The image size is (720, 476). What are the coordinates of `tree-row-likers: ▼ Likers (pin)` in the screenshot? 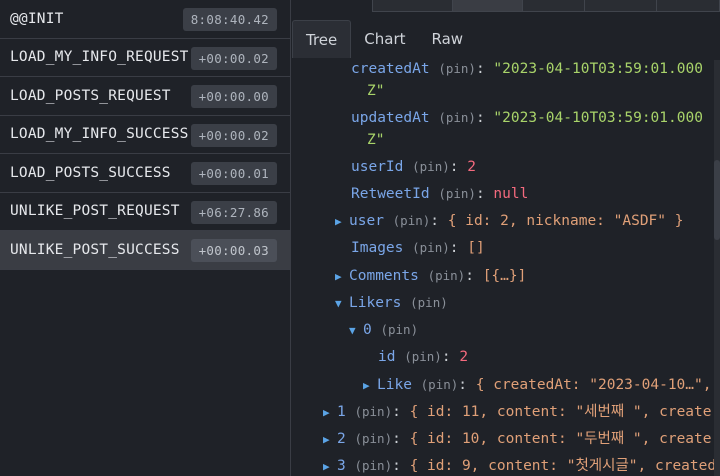 It's located at (391, 303).